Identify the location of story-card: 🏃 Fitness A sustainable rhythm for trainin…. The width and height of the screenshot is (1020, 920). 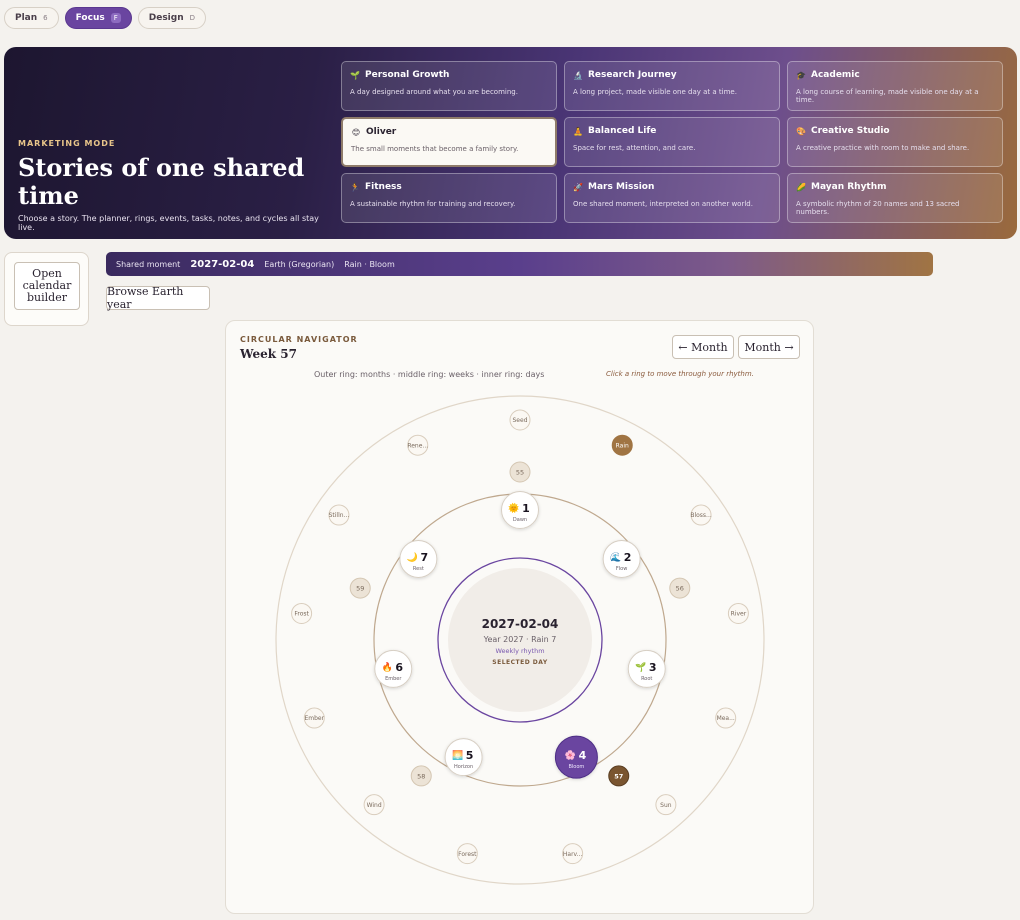
(449, 198).